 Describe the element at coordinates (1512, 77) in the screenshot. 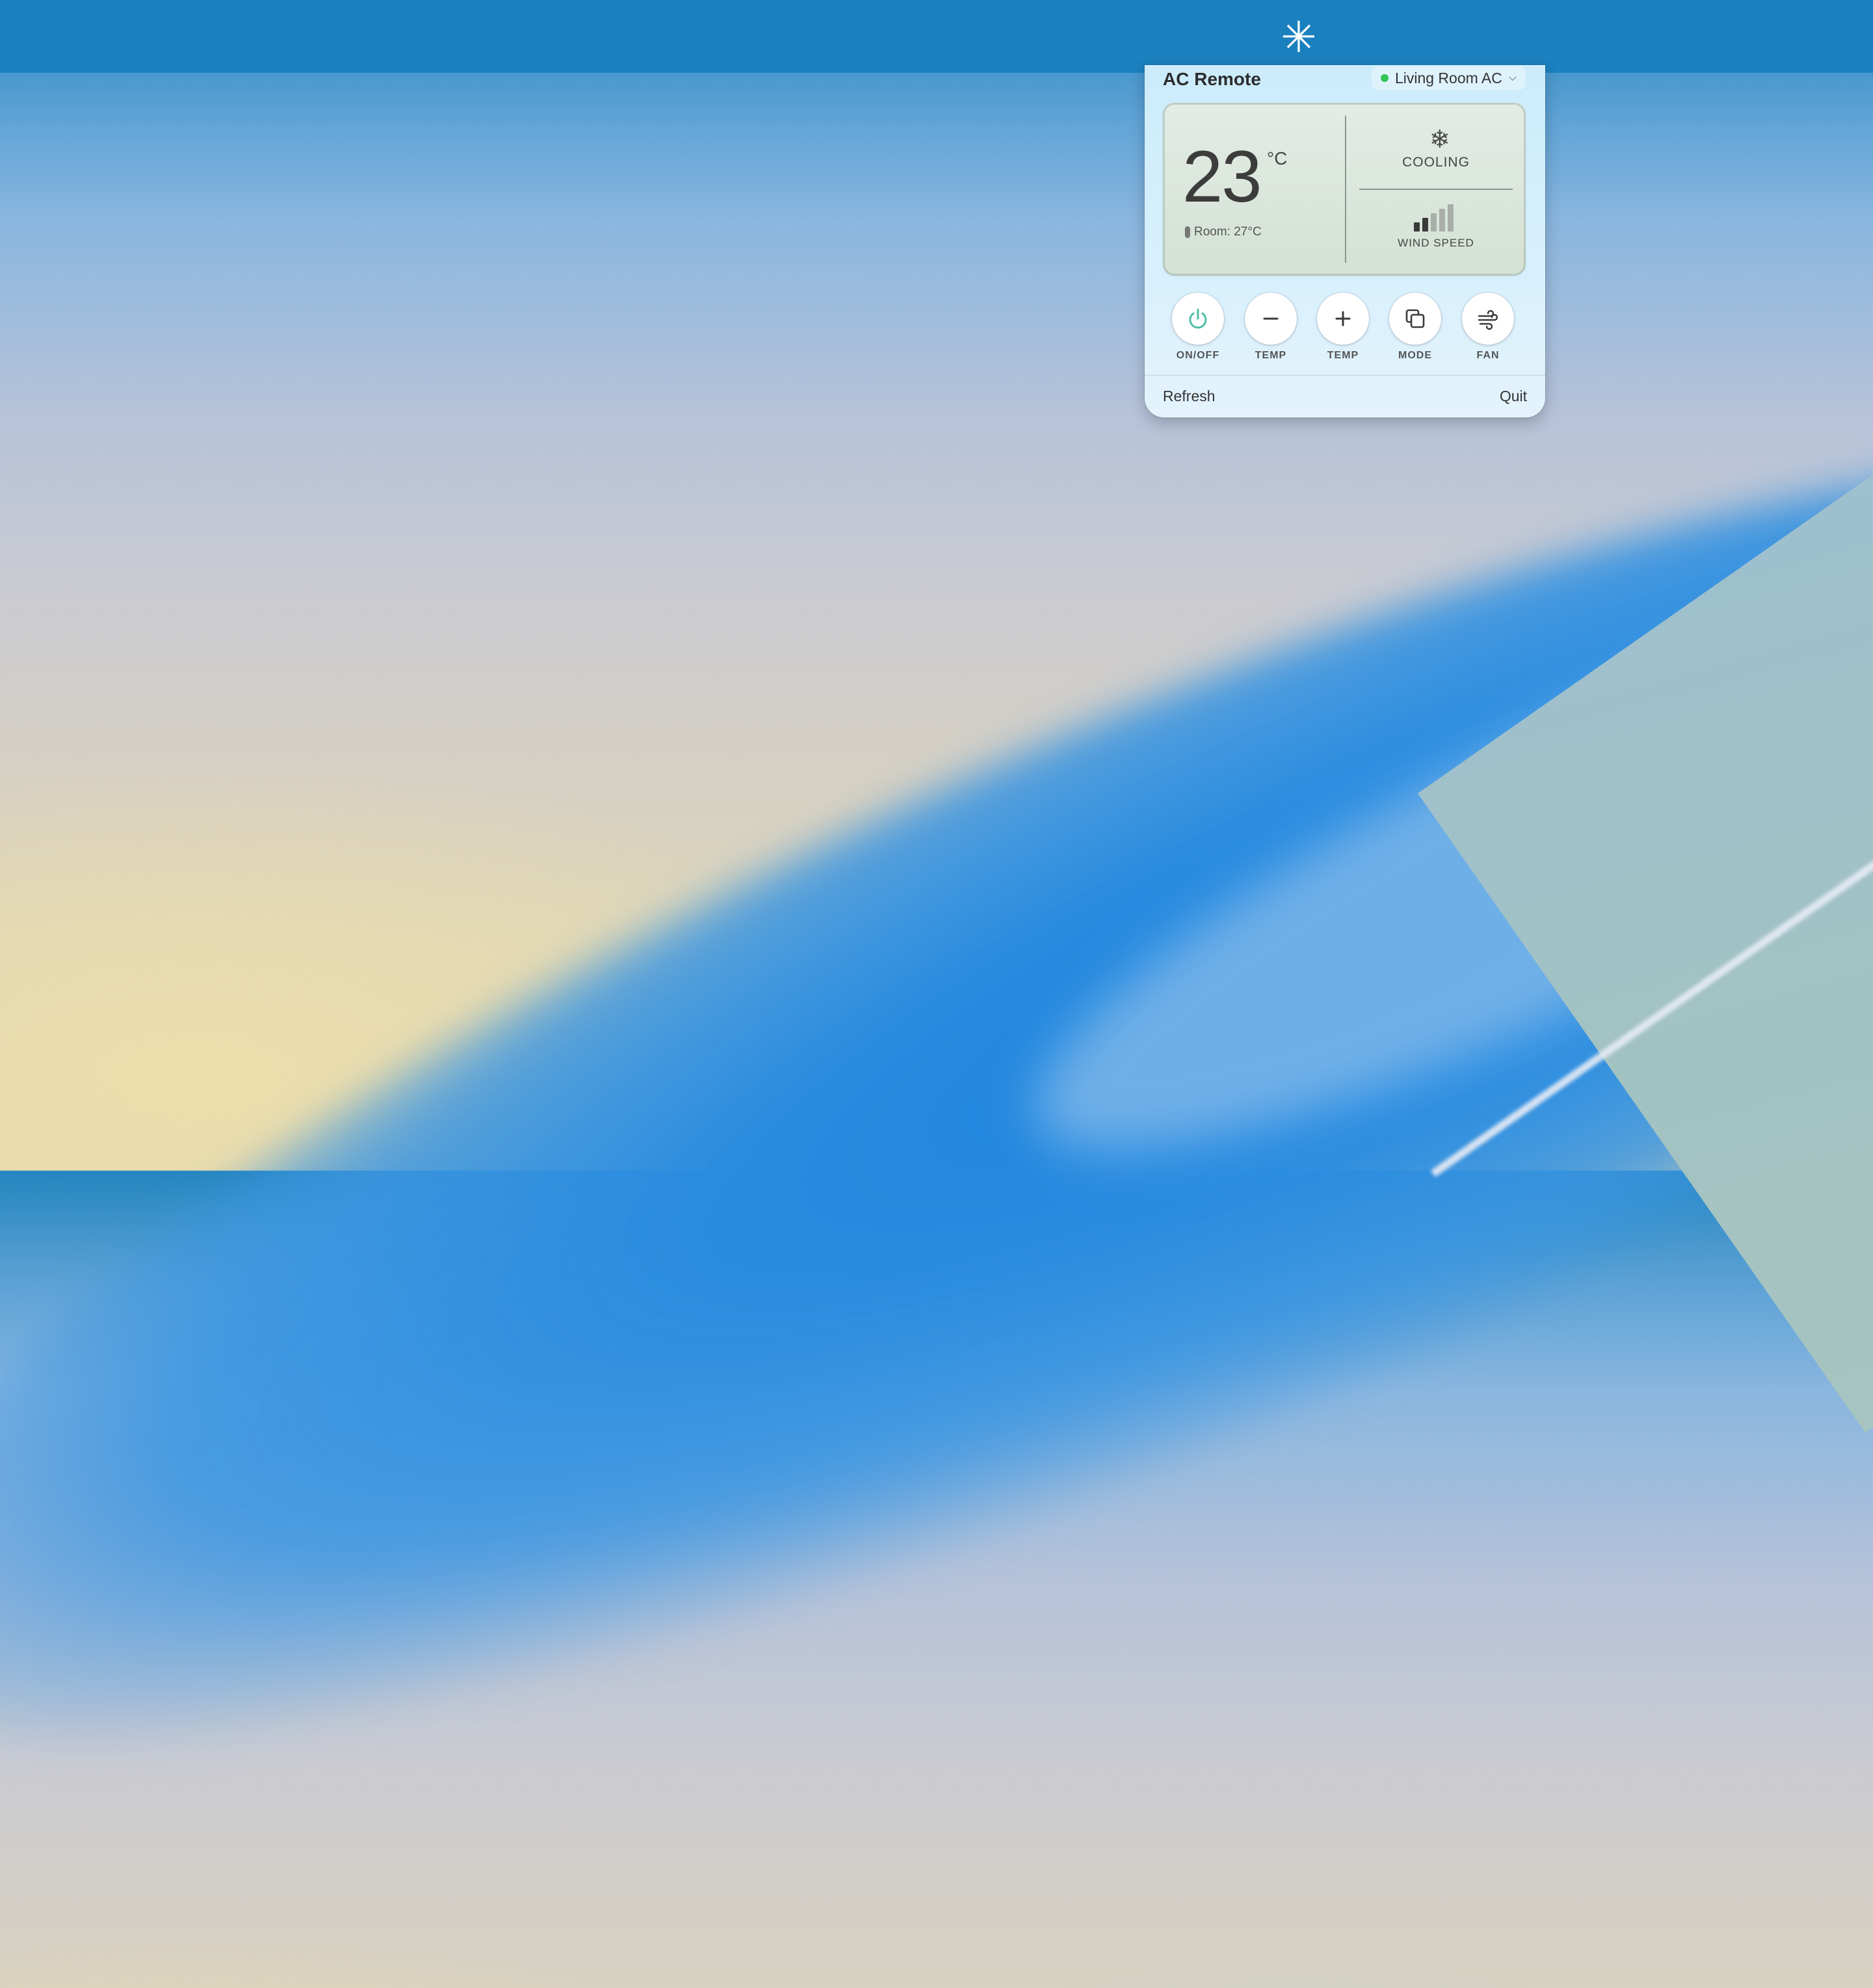

I see `chevron-down-icon: ⌵` at that location.